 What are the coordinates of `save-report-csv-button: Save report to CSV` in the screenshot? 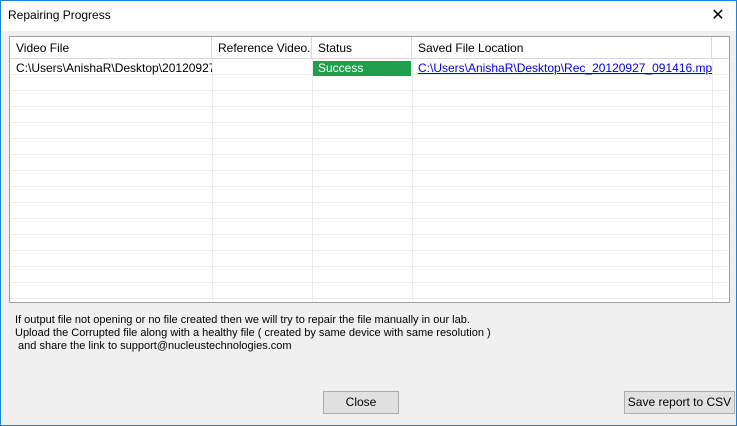 It's located at (679, 402).